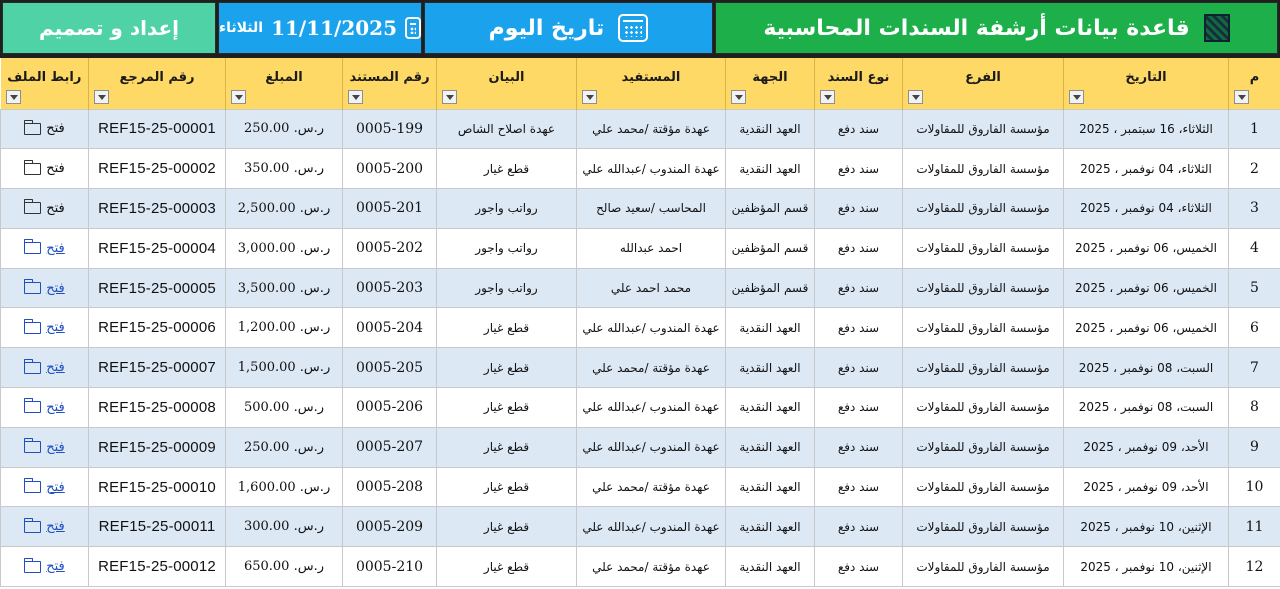 This screenshot has width=1280, height=589. Describe the element at coordinates (1254, 567) in the screenshot. I see `row-number-cell: 12` at that location.